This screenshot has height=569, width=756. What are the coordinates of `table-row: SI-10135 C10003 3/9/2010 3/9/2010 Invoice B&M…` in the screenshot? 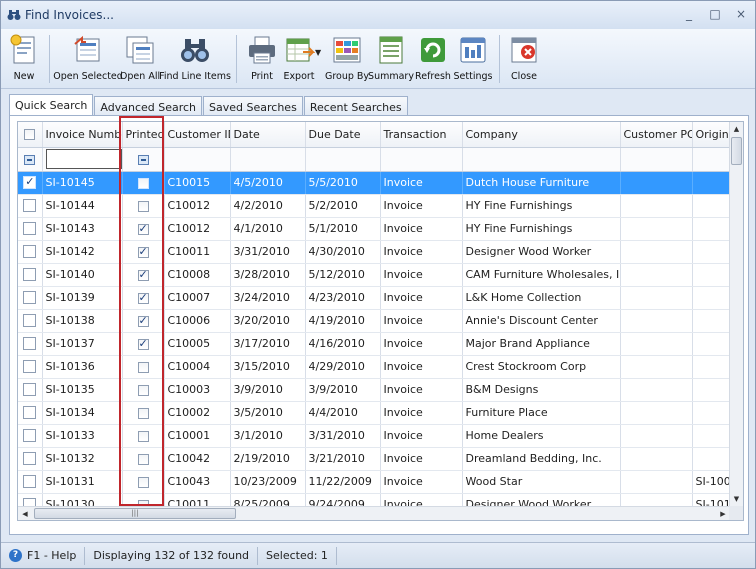 It's located at (380, 390).